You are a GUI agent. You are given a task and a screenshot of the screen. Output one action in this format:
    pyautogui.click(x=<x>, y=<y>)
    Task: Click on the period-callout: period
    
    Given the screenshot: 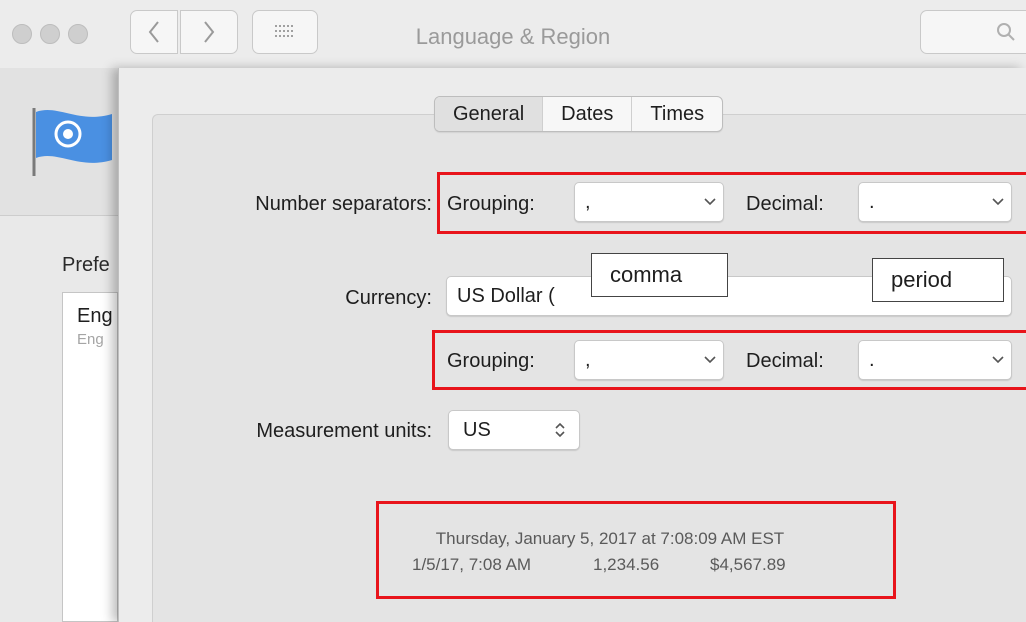 What is the action you would take?
    pyautogui.click(x=938, y=280)
    